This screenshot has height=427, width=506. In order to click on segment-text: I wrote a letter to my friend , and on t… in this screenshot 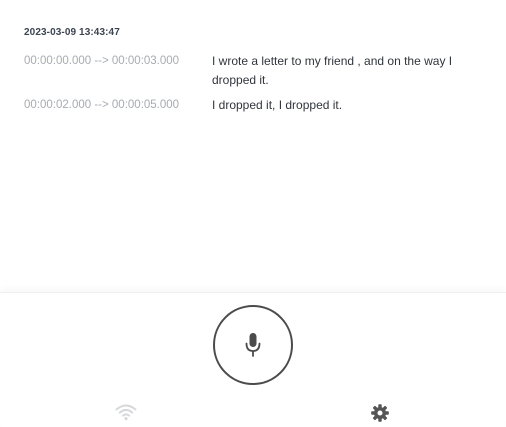, I will do `click(332, 70)`.